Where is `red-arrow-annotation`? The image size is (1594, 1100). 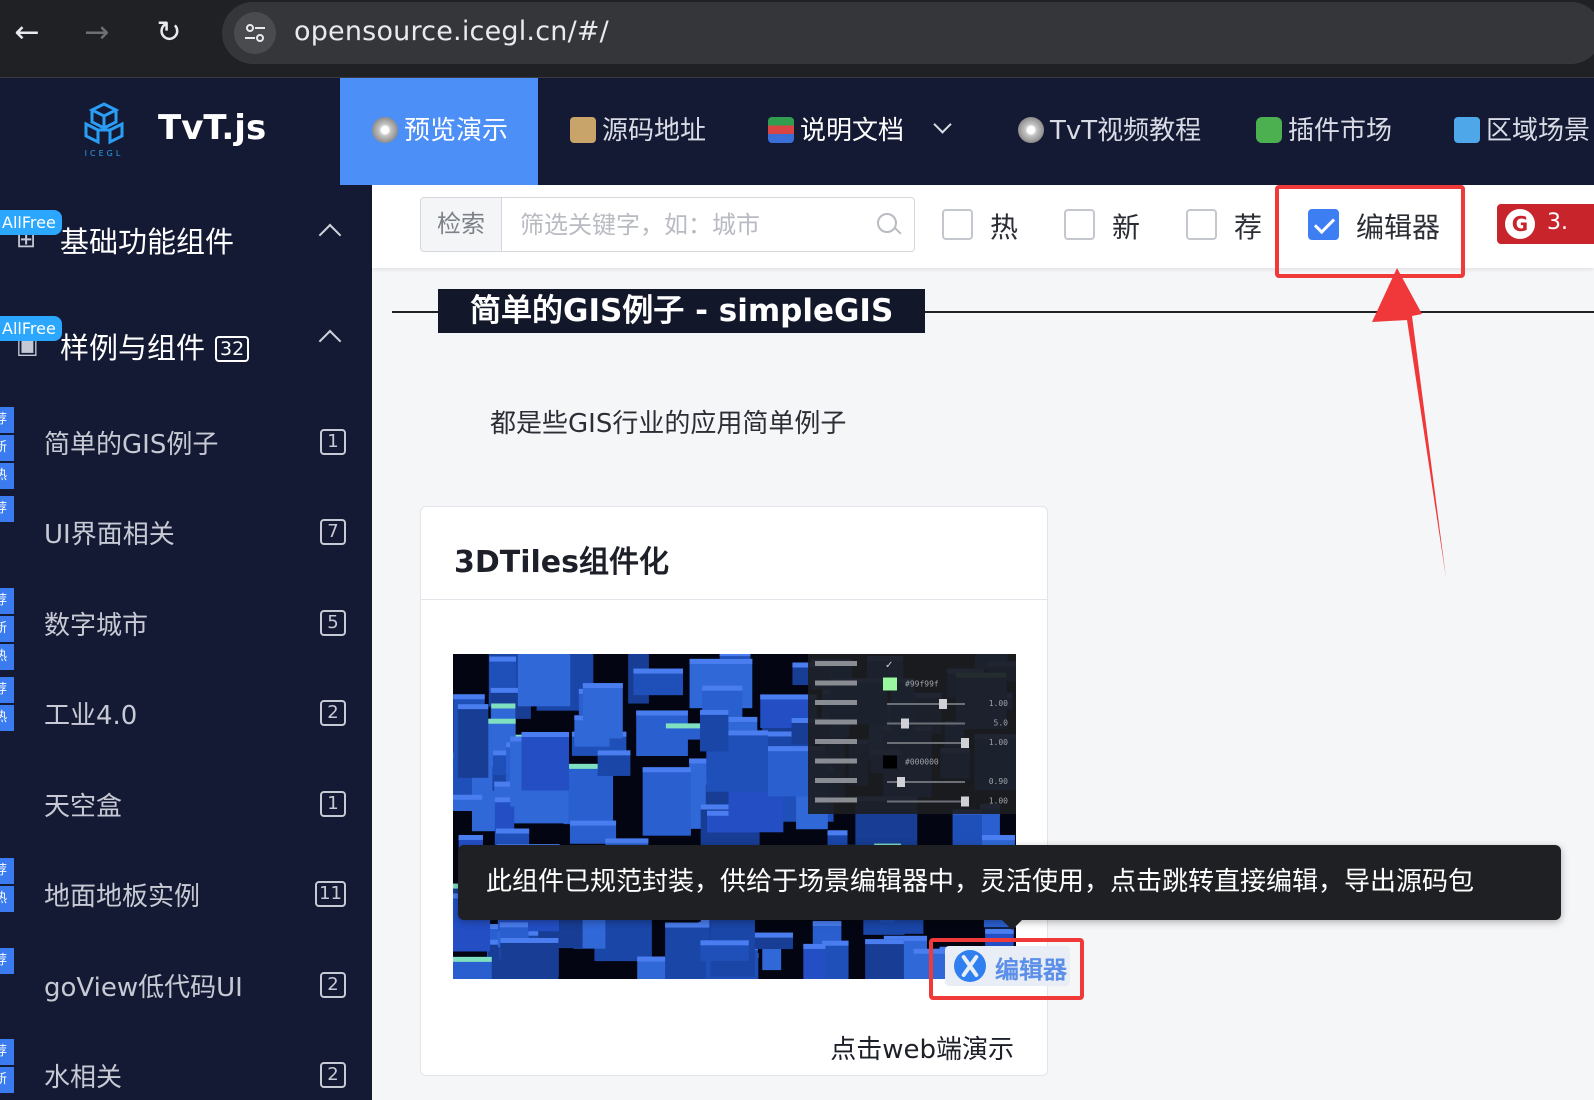
red-arrow-annotation is located at coordinates (1409, 423).